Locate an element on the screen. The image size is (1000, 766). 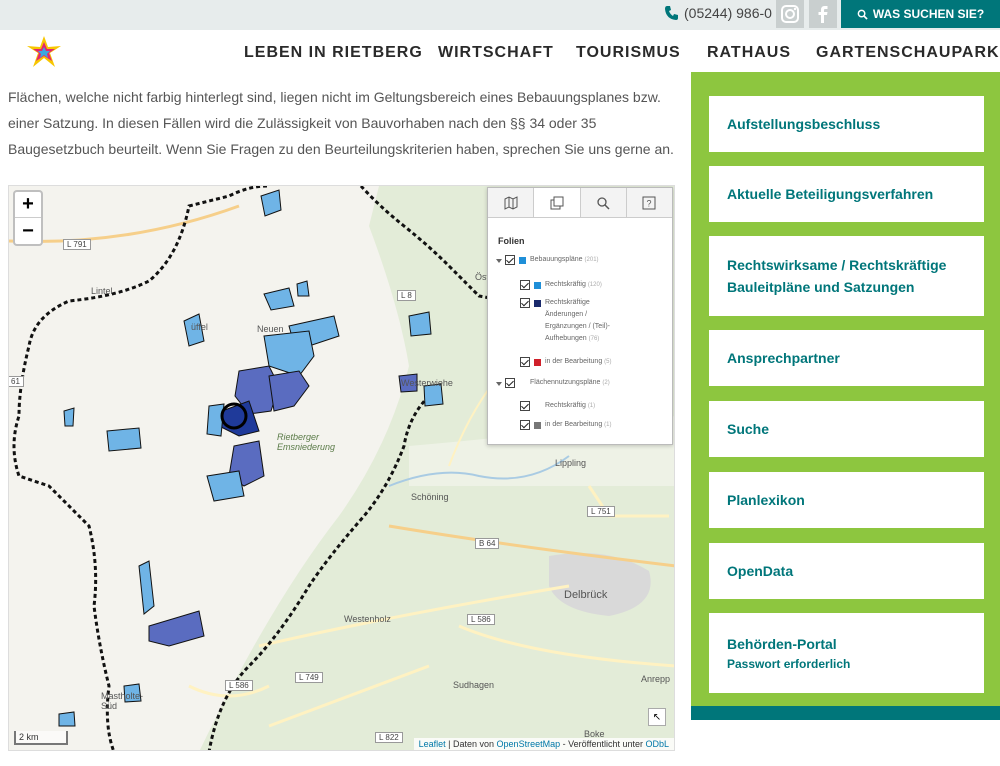
road-label: L 586 is located at coordinates (481, 619).